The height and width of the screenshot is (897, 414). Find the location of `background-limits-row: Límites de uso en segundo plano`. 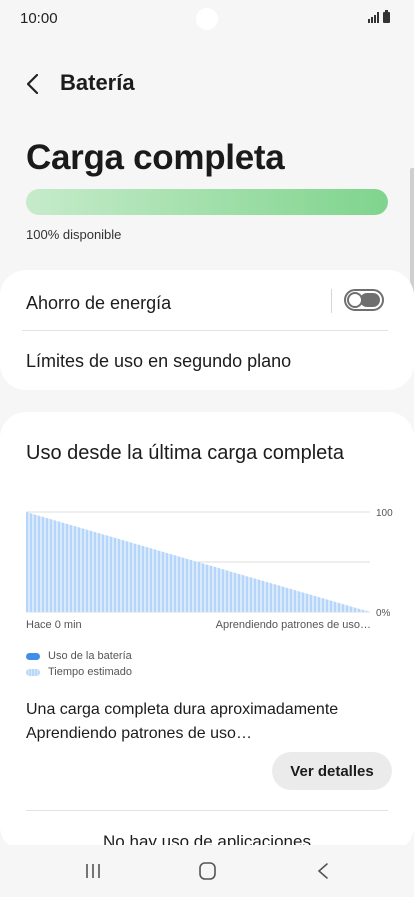

background-limits-row: Límites de uso en segundo plano is located at coordinates (207, 366).